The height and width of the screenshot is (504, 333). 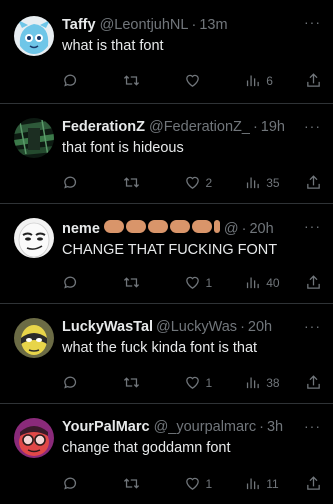 What do you see at coordinates (209, 182) in the screenshot?
I see `like-count: 2` at bounding box center [209, 182].